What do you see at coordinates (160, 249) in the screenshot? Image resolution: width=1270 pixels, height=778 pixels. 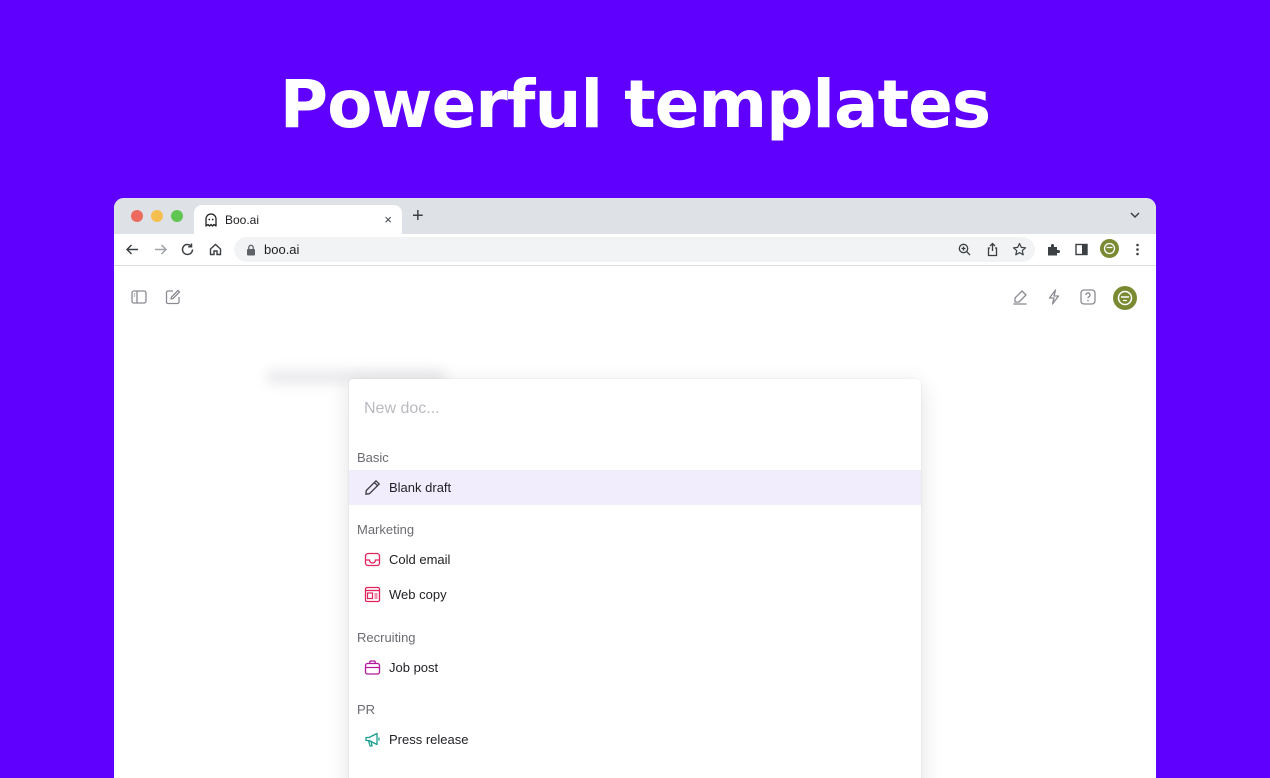 I see `forward-arrow-icon` at bounding box center [160, 249].